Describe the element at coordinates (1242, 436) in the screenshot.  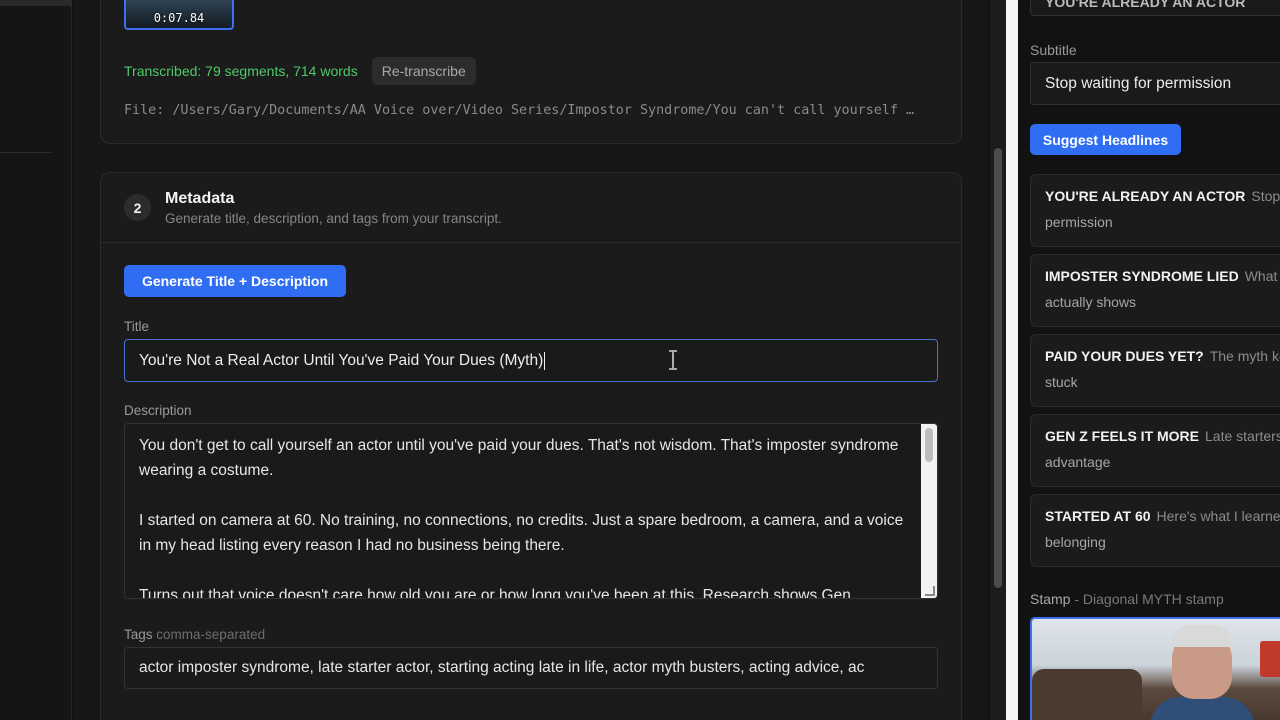
I see `headline-subtitle: Late starters have the` at that location.